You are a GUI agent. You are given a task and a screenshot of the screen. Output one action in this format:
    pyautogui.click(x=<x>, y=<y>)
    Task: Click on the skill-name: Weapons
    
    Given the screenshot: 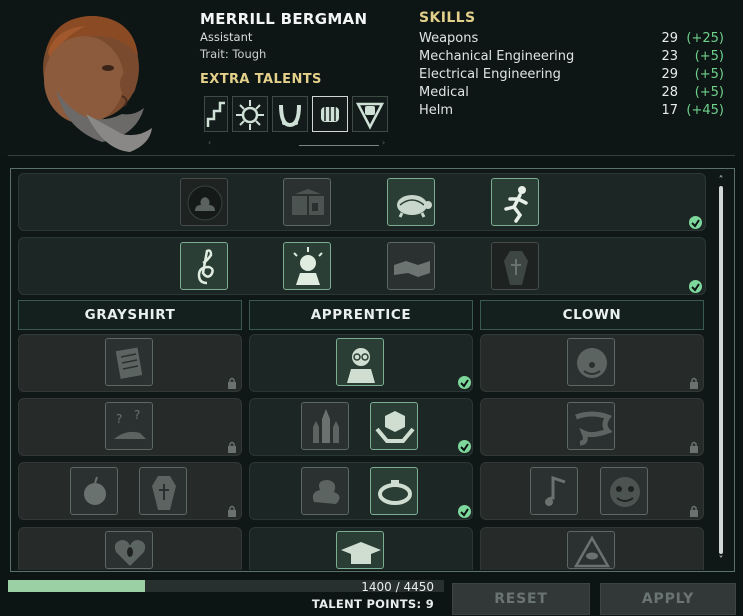 What is the action you would take?
    pyautogui.click(x=449, y=38)
    